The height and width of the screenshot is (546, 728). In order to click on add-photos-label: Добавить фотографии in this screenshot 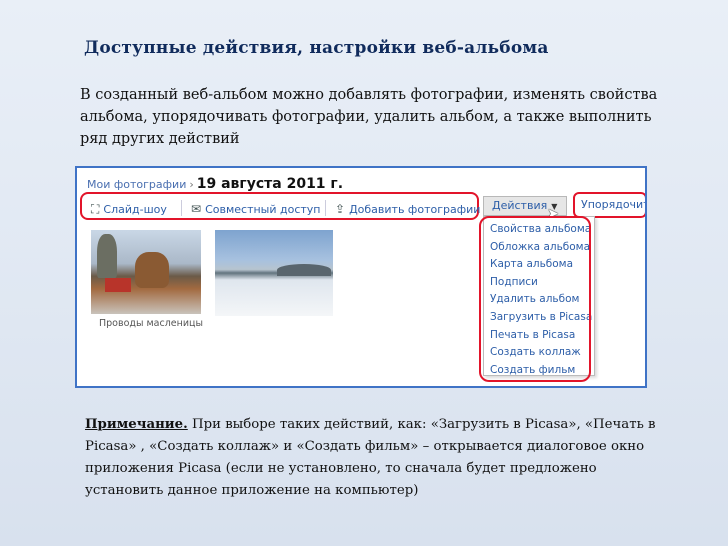, I will do `click(415, 209)`.